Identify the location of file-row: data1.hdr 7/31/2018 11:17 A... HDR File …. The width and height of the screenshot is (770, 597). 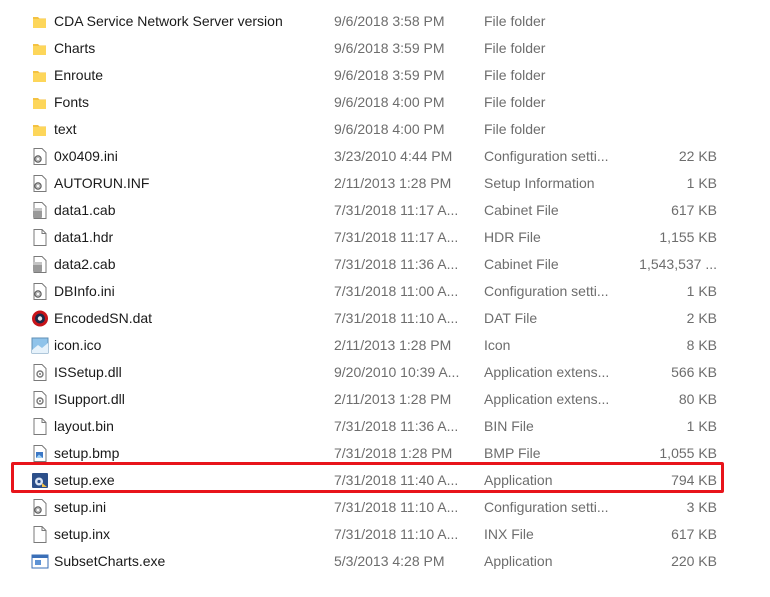
(385, 237).